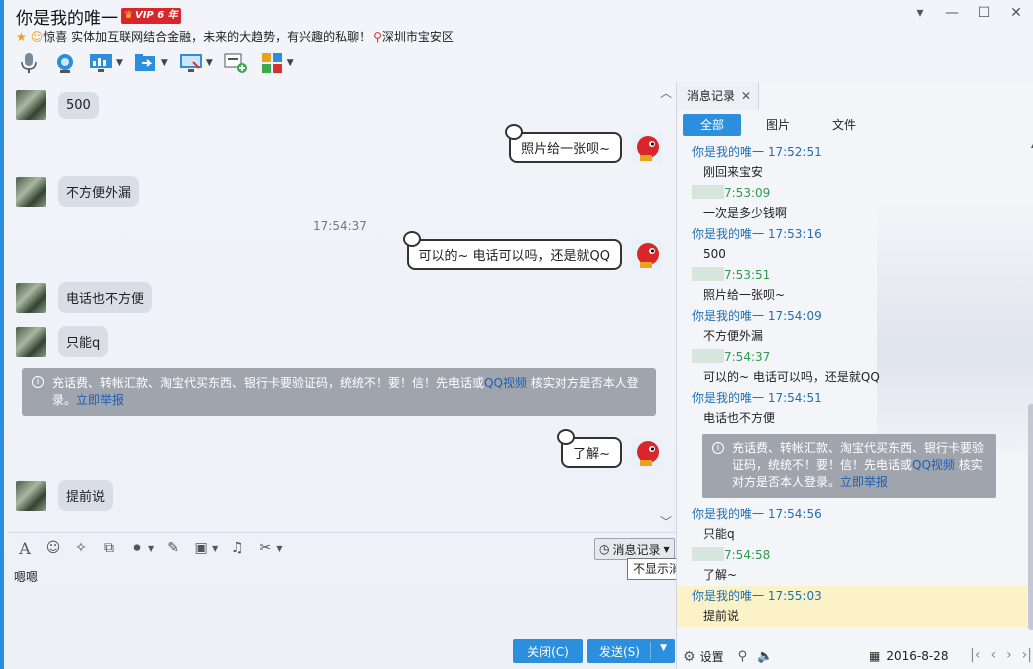  Describe the element at coordinates (1027, 655) in the screenshot. I see `last-page-icon: ›|` at that location.